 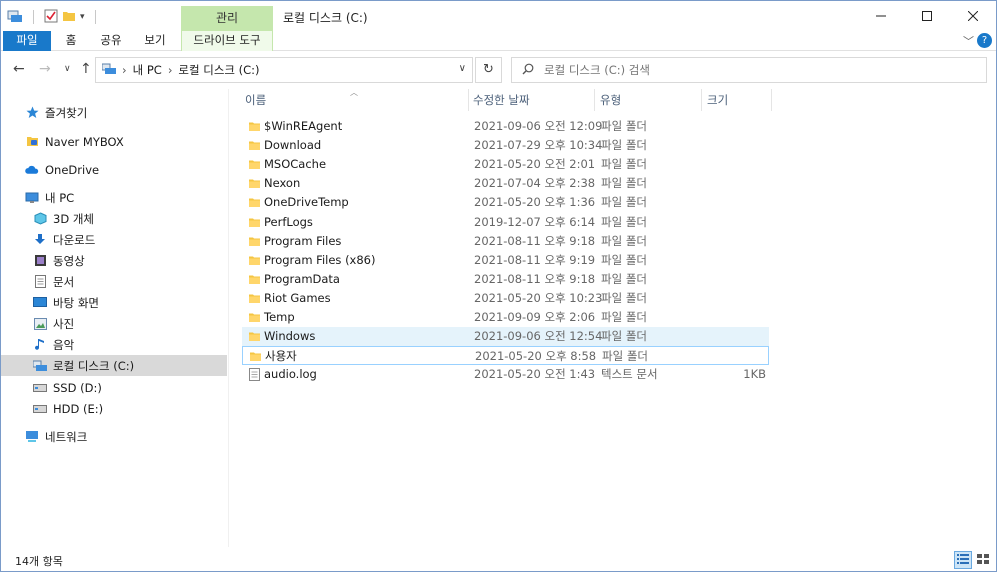 I want to click on navigation-bar: ← → ∨ ↑ › 내 PC › 로컬 디스크 (C:) ∨ ↻, so click(x=498, y=70).